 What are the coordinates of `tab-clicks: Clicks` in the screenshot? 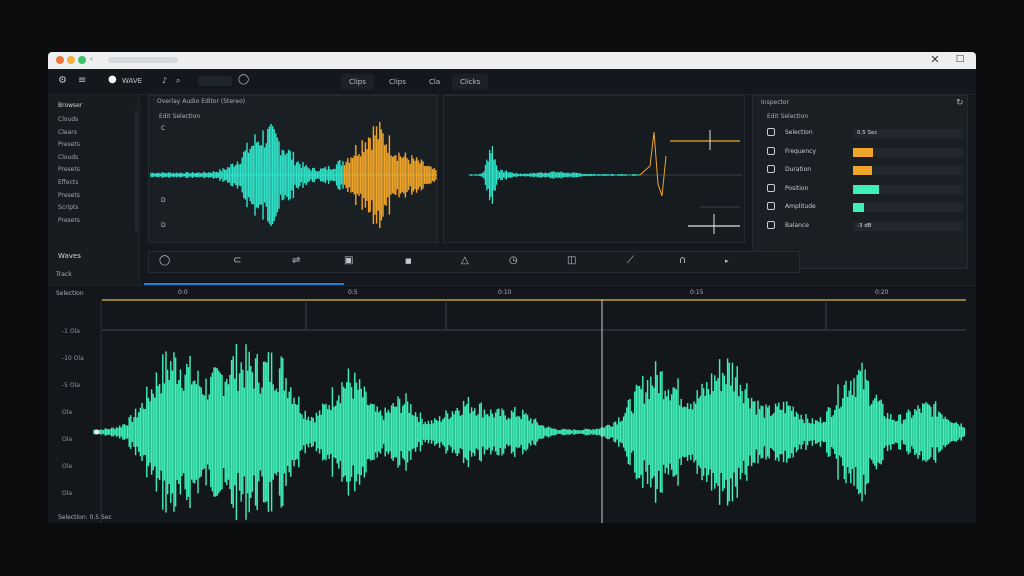 It's located at (470, 82).